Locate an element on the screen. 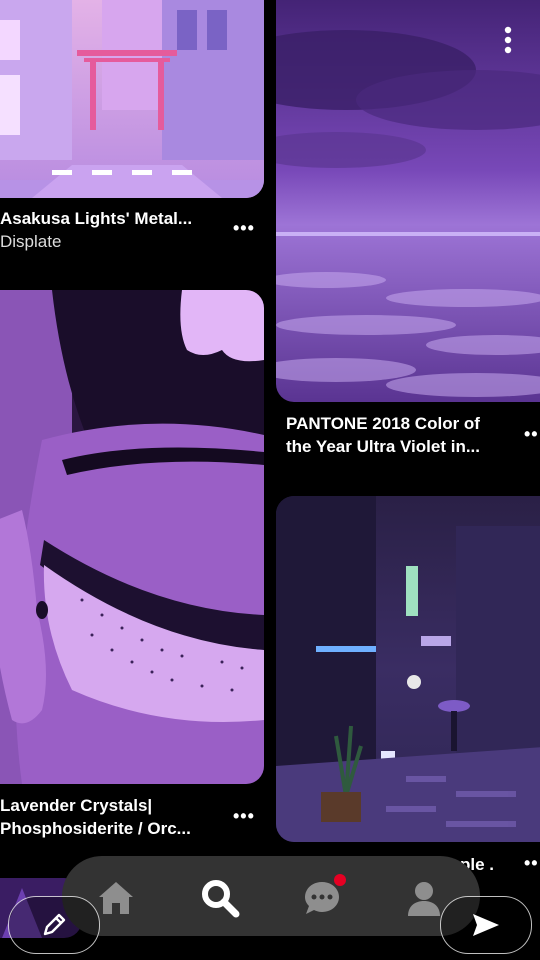 This screenshot has height=960, width=540. send-button is located at coordinates (486, 925).